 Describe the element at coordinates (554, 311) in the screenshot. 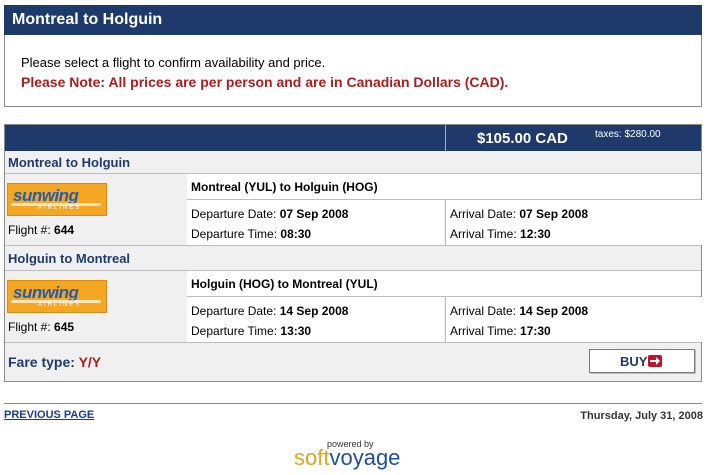

I see `arrival-date-value: 14 Sep 2008` at that location.